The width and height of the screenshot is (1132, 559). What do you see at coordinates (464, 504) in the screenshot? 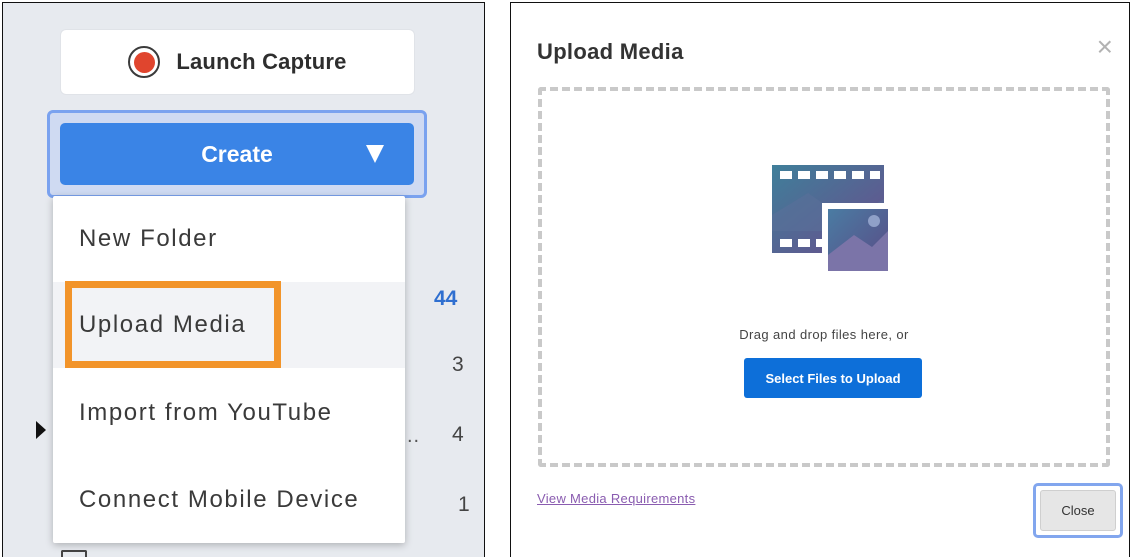
I see `count-badge: 1` at bounding box center [464, 504].